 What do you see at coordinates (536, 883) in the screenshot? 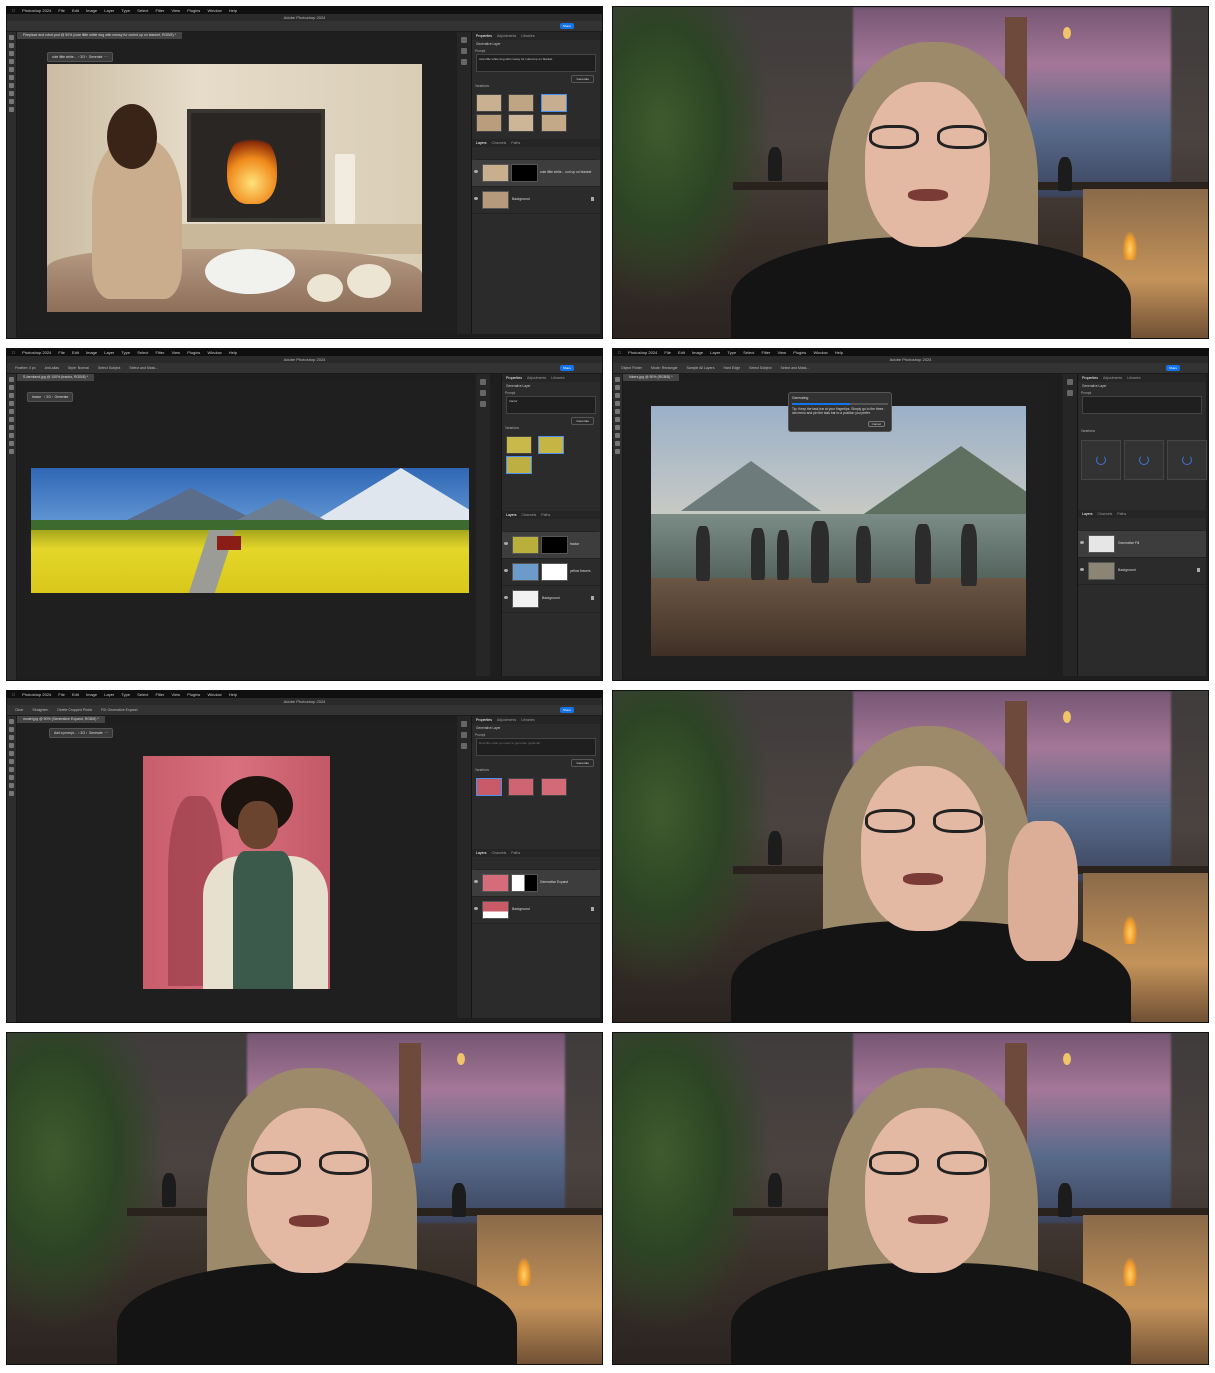
I see `layer-row: Generative Expand` at bounding box center [536, 883].